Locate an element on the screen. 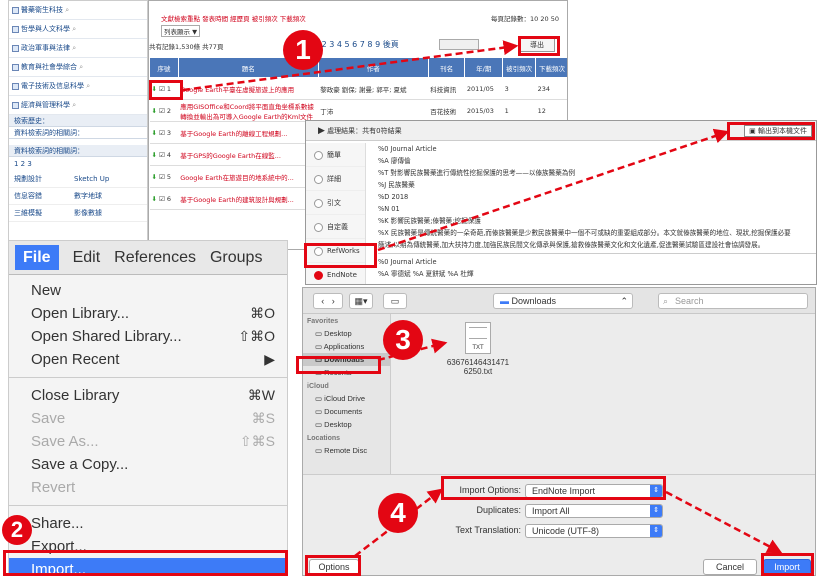  sidebar-item-documents: ▭ Documents is located at coordinates (346, 411).